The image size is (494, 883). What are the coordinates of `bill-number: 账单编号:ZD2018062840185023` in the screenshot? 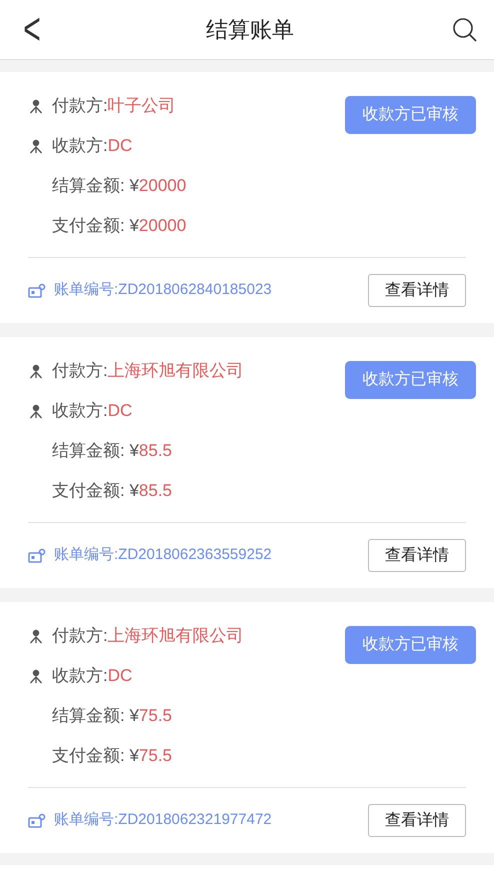 It's located at (163, 290).